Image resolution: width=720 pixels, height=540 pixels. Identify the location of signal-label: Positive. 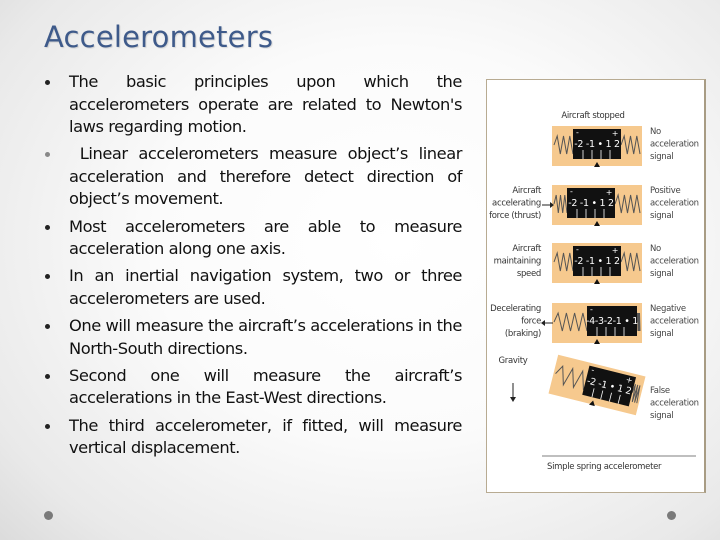
(665, 191).